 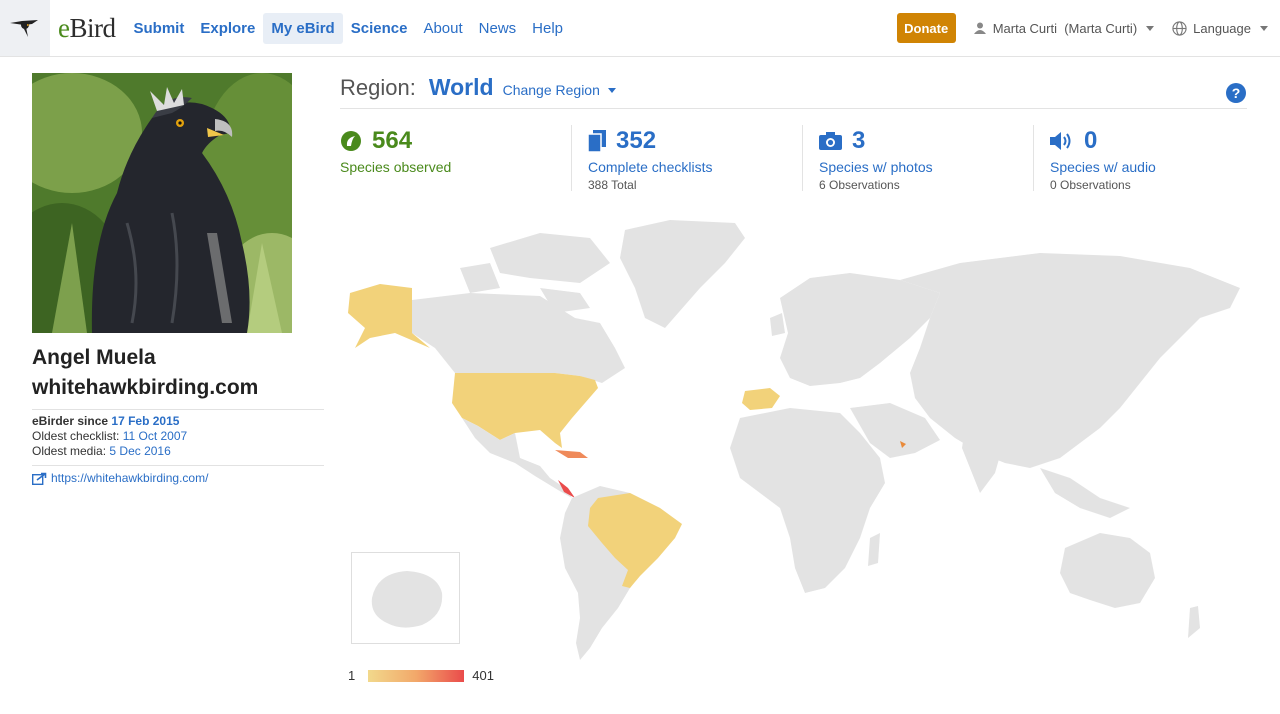 What do you see at coordinates (461, 87) in the screenshot?
I see `region-value: World` at bounding box center [461, 87].